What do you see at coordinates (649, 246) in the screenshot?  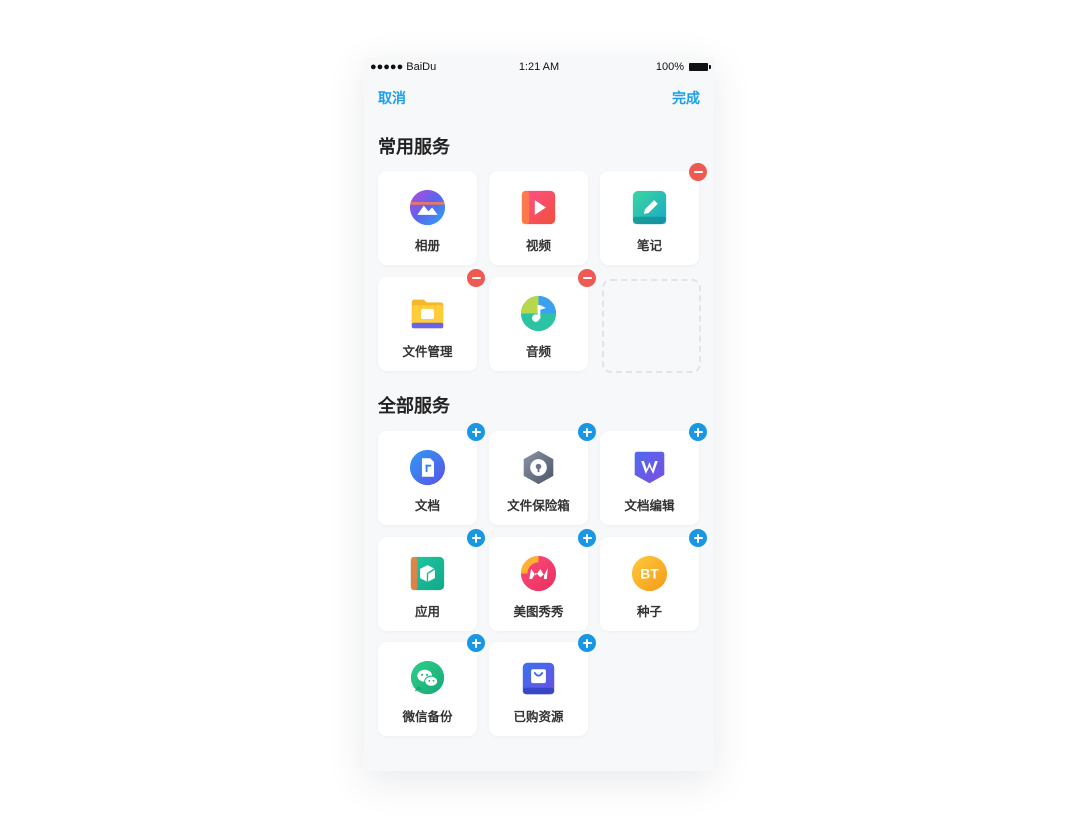 I see `service-label: 笔记` at bounding box center [649, 246].